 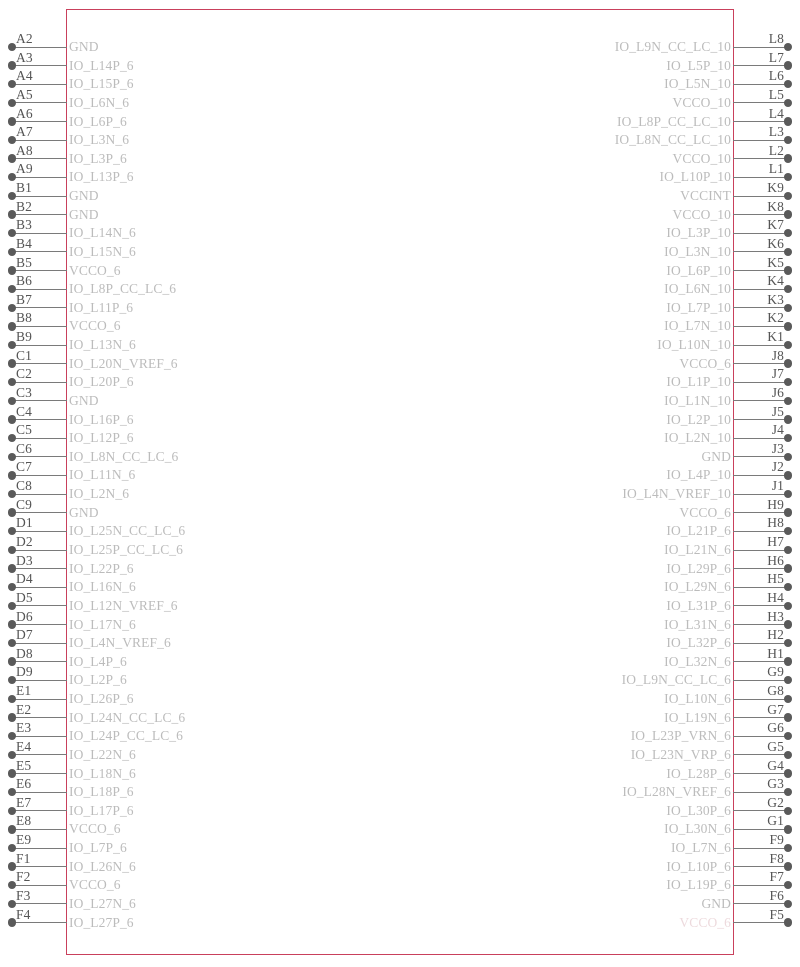 I want to click on pin-row: J4 IO_L2N_10, so click(x=600, y=435).